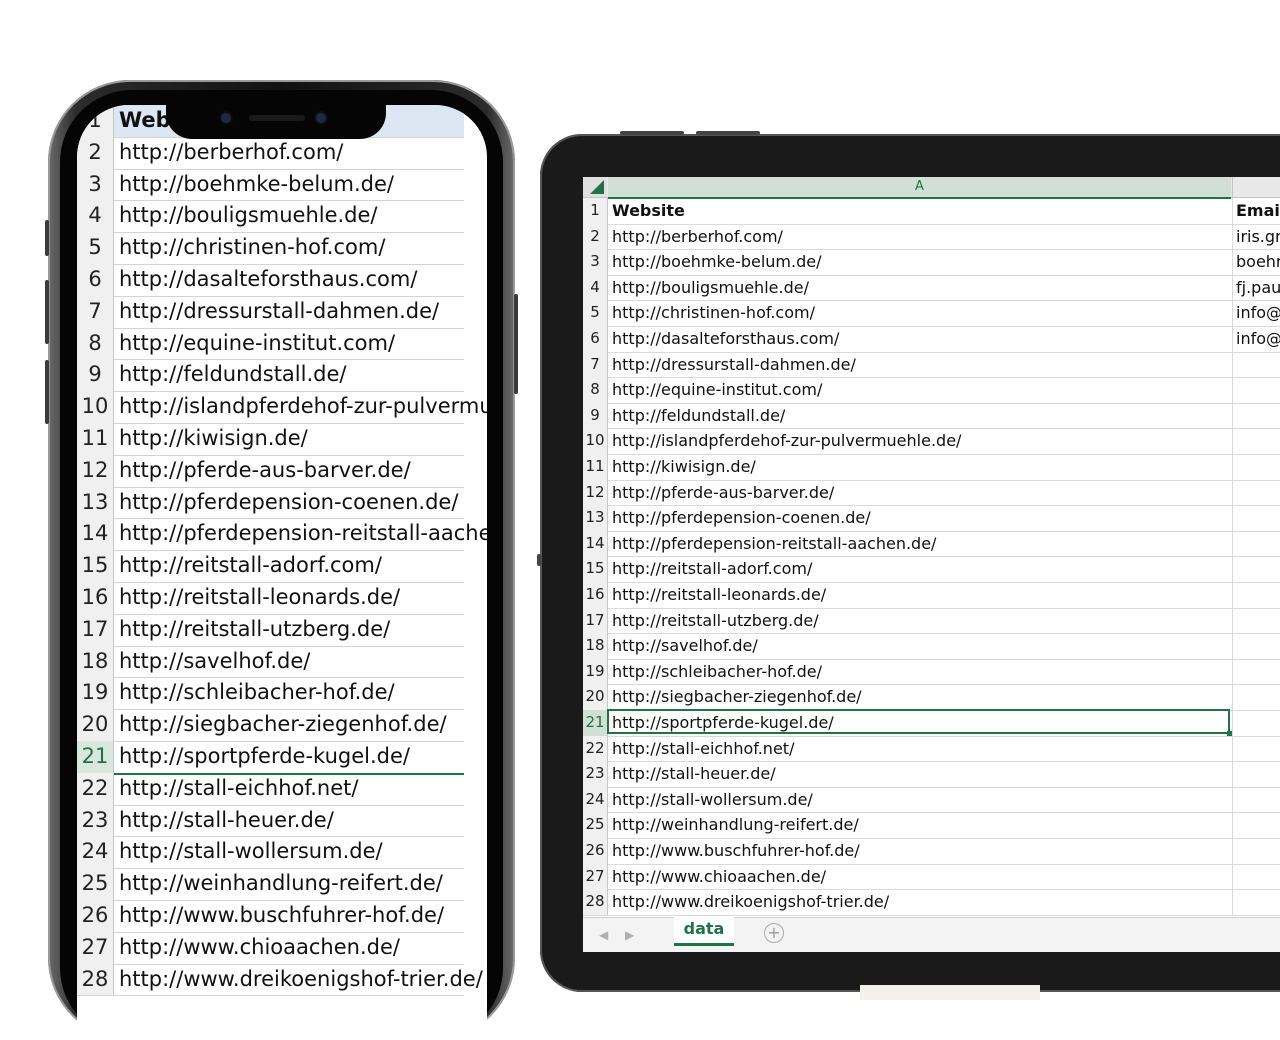 This screenshot has width=1280, height=1040. What do you see at coordinates (698, 415) in the screenshot?
I see `website-cell: http://feldundstall.de/` at bounding box center [698, 415].